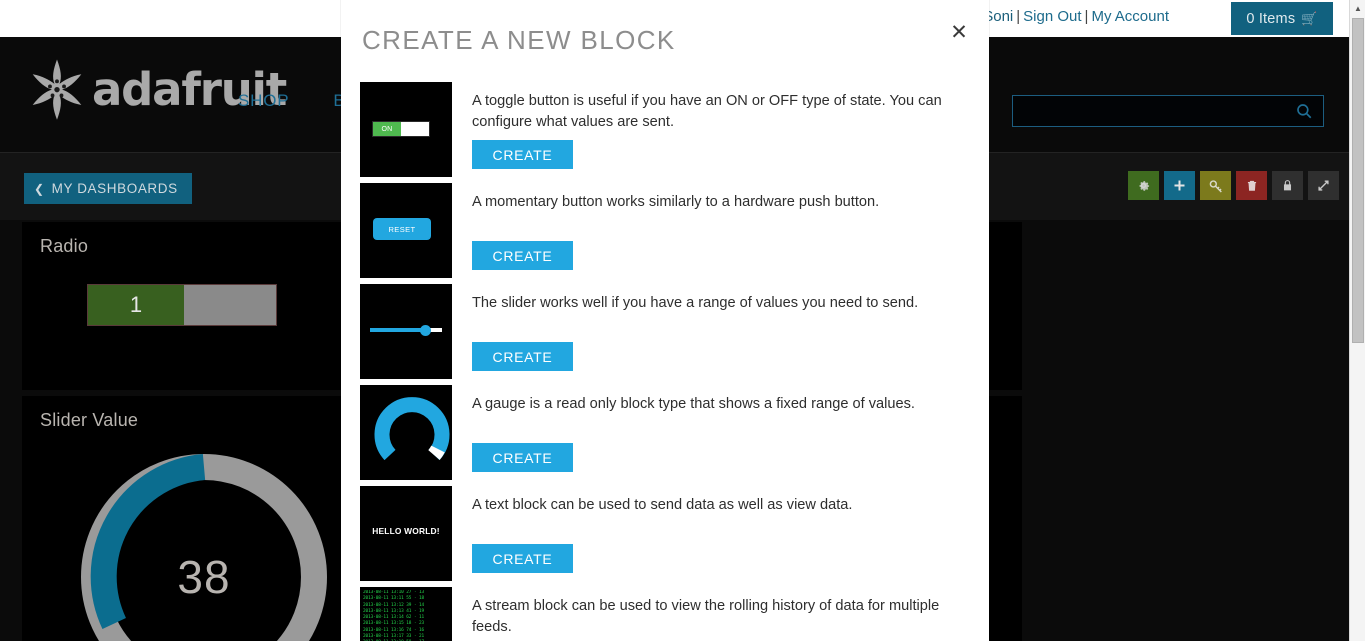 The width and height of the screenshot is (1365, 641). What do you see at coordinates (415, 129) in the screenshot?
I see `toggle-preview-off` at bounding box center [415, 129].